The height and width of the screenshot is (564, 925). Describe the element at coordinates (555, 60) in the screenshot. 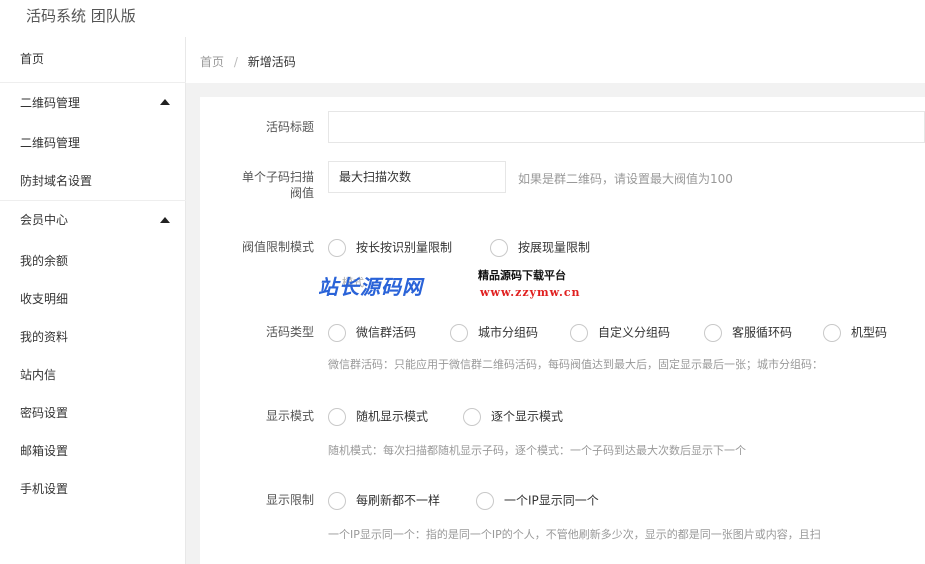

I see `breadcrumb-bar: 首页 / 新增活码` at that location.